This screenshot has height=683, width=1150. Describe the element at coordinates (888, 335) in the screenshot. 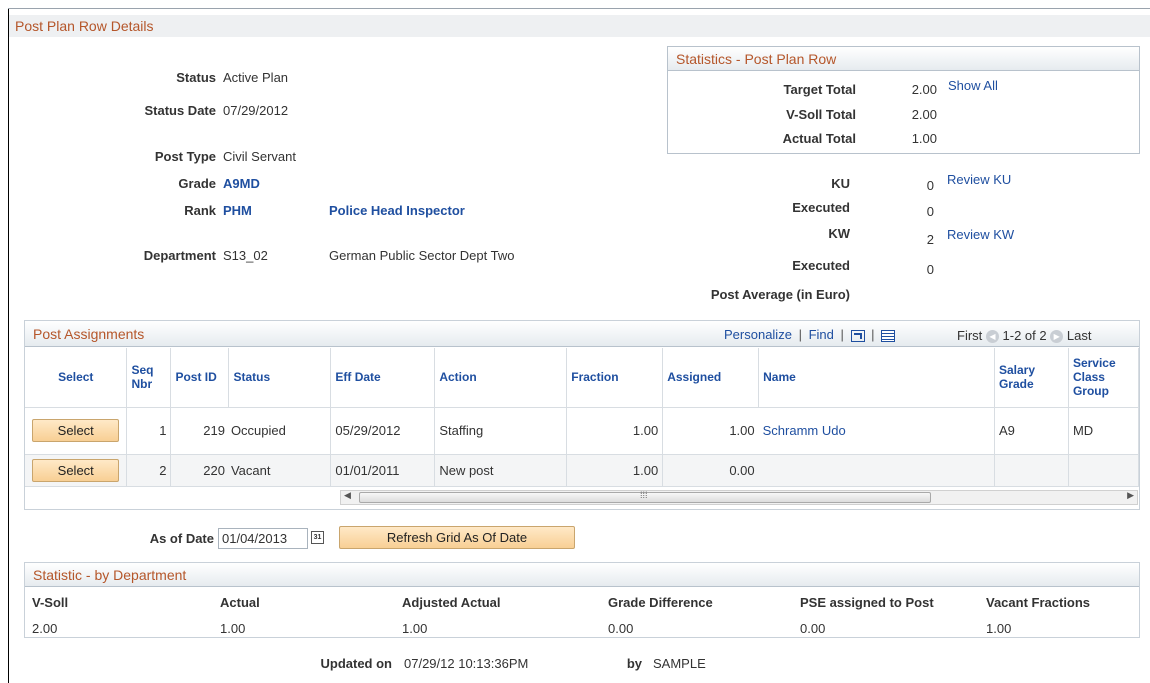

I see `download-grid-icon` at that location.